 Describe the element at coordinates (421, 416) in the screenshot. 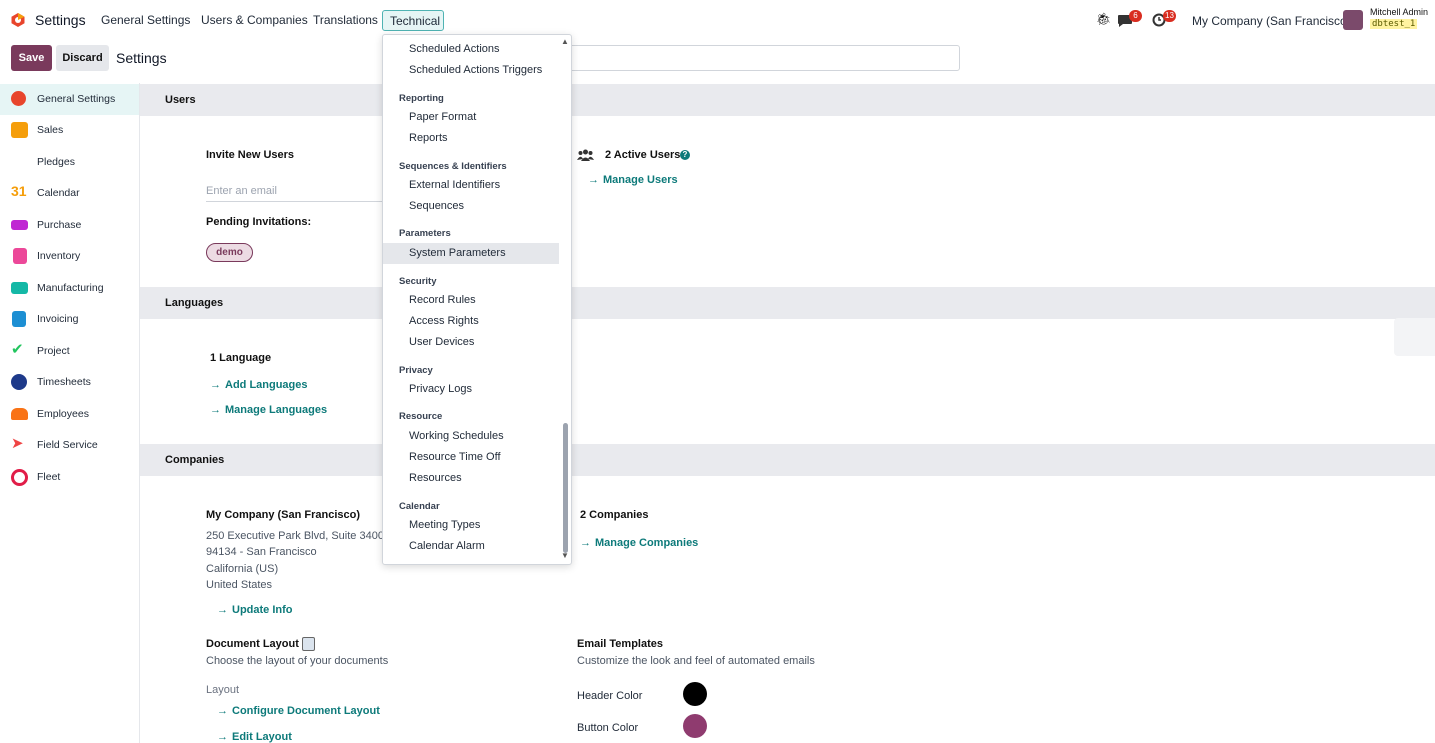

I see `dropdown-heading: Resource` at that location.